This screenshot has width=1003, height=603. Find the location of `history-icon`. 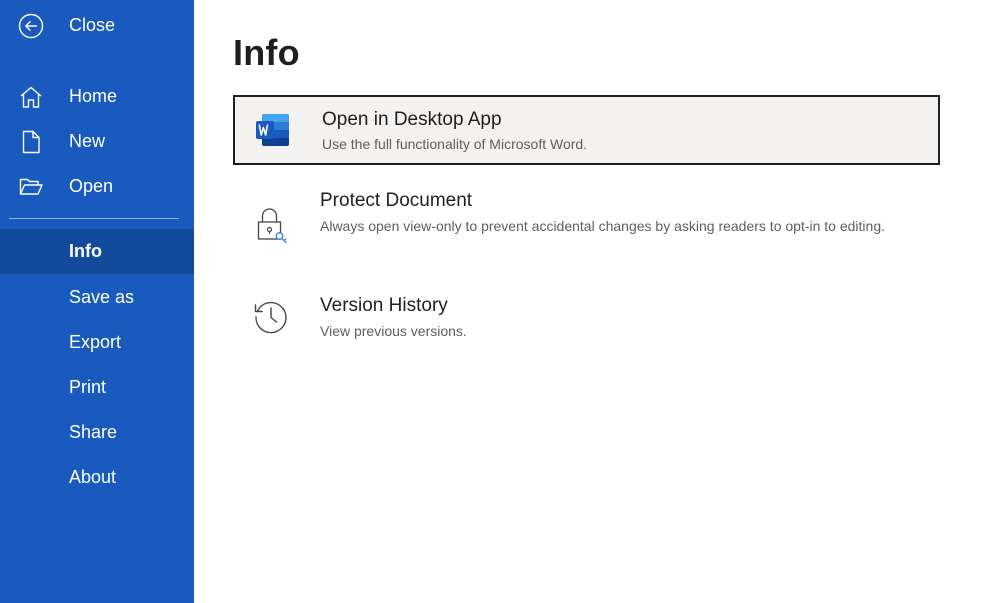

history-icon is located at coordinates (271, 317).